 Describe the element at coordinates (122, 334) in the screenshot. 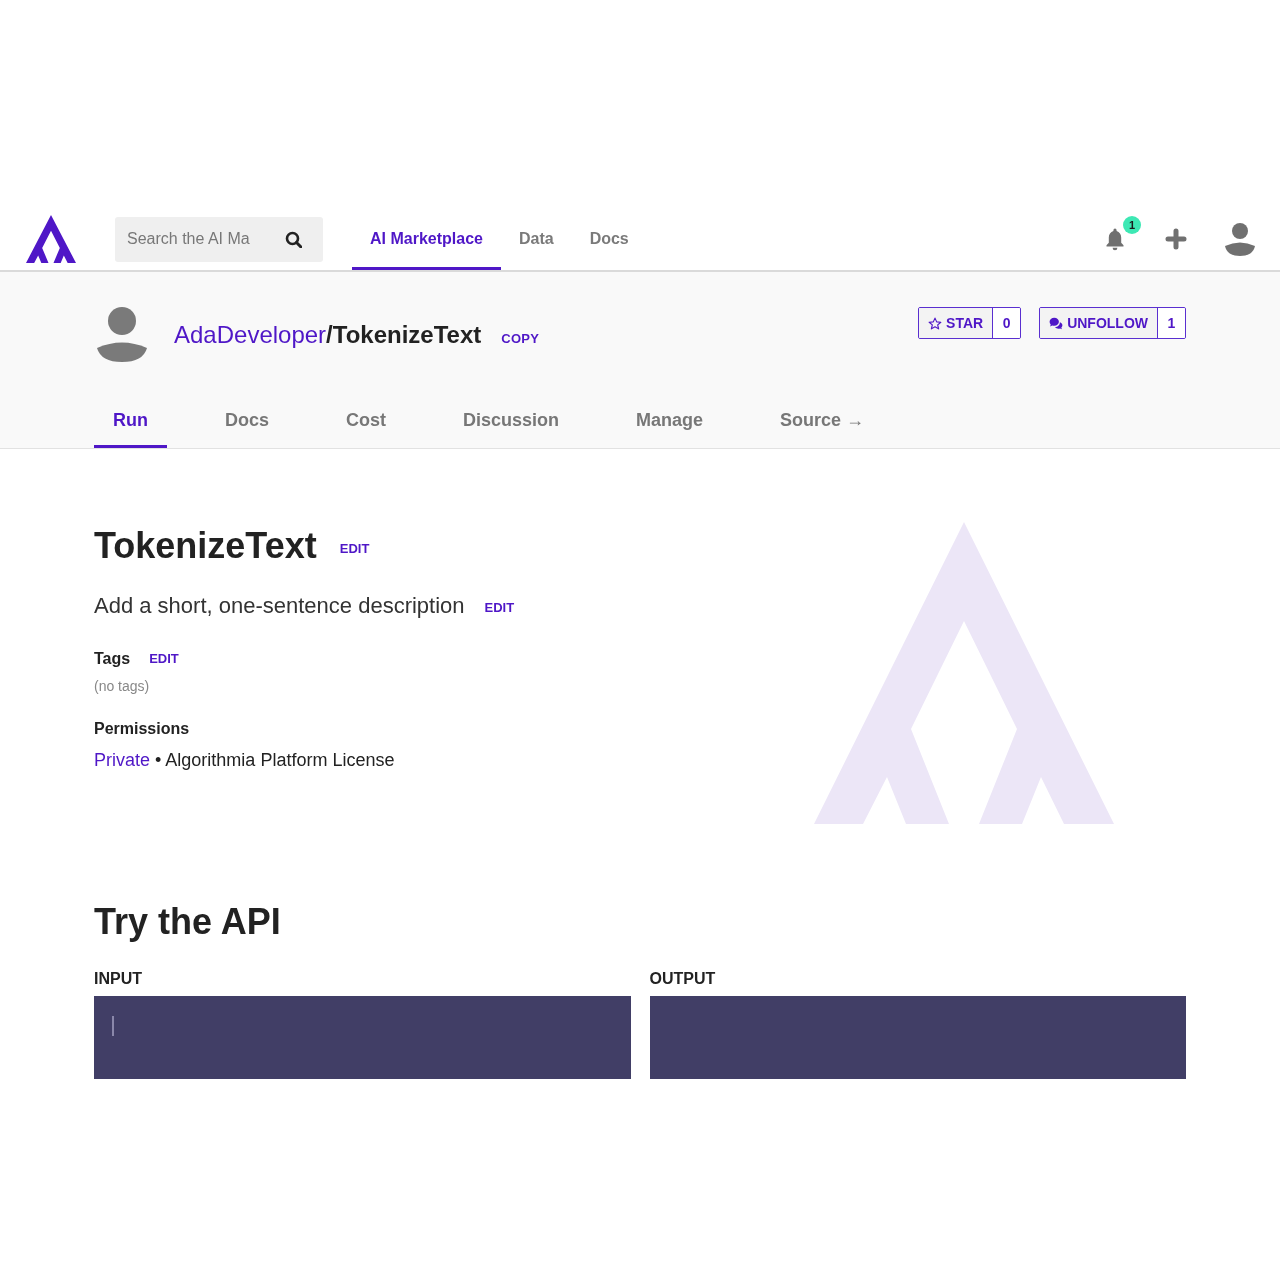

I see `user-silhouette-icon` at that location.